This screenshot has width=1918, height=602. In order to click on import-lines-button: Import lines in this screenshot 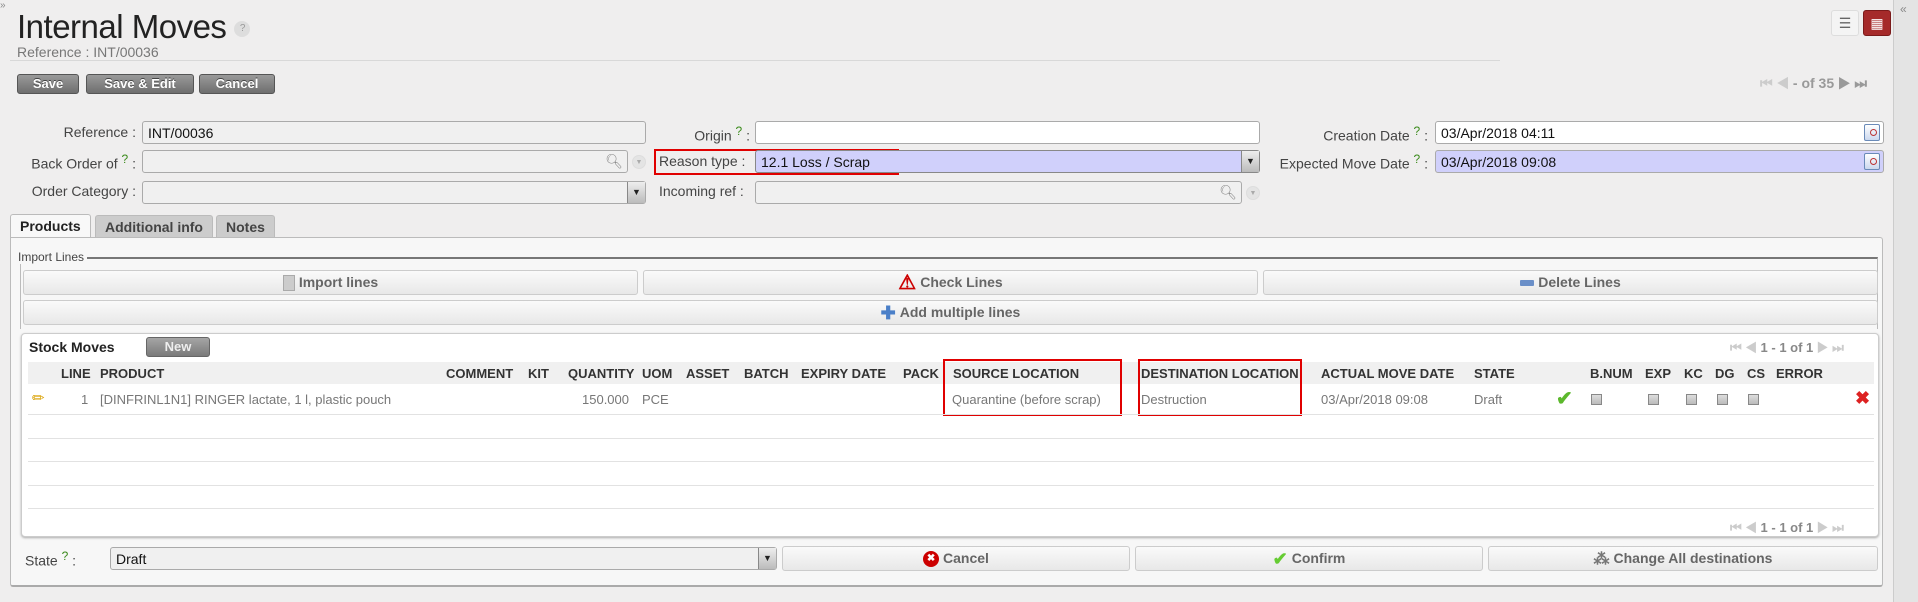, I will do `click(330, 282)`.